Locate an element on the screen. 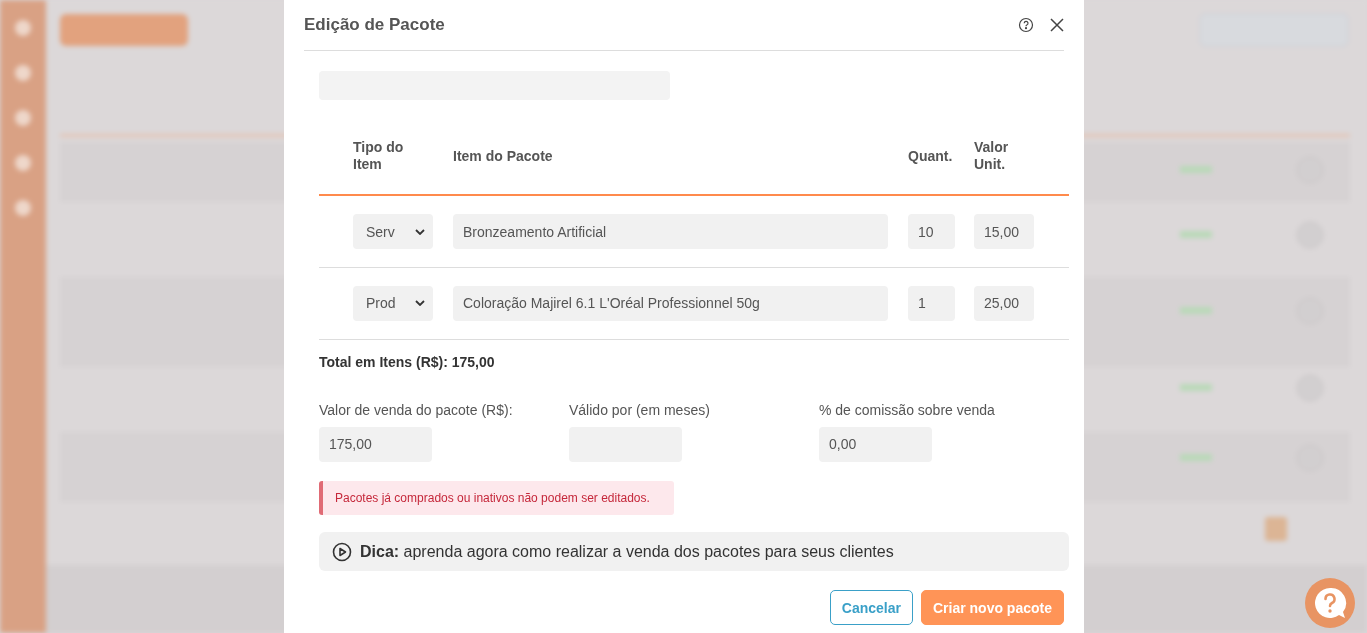 Image resolution: width=1367 pixels, height=633 pixels. help-icon is located at coordinates (1026, 25).